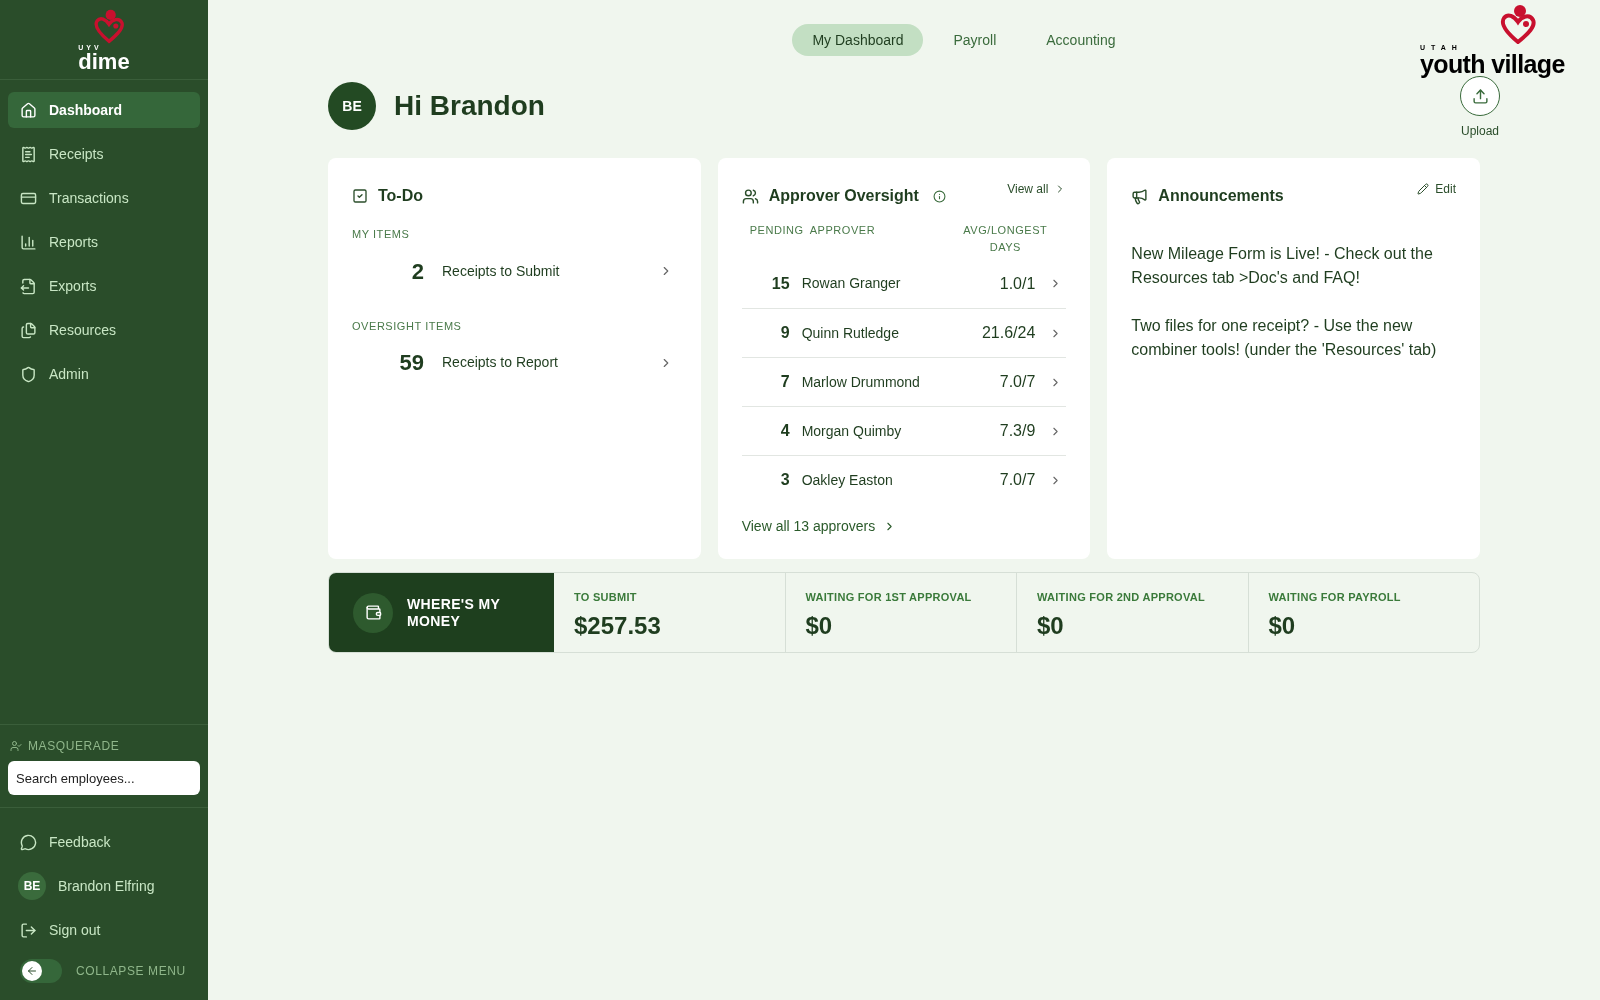 The width and height of the screenshot is (1600, 1000). I want to click on announcement-text: New Mileage Form is Live! - Check out the Resources tab >Doc's and FAQ!, so click(1282, 266).